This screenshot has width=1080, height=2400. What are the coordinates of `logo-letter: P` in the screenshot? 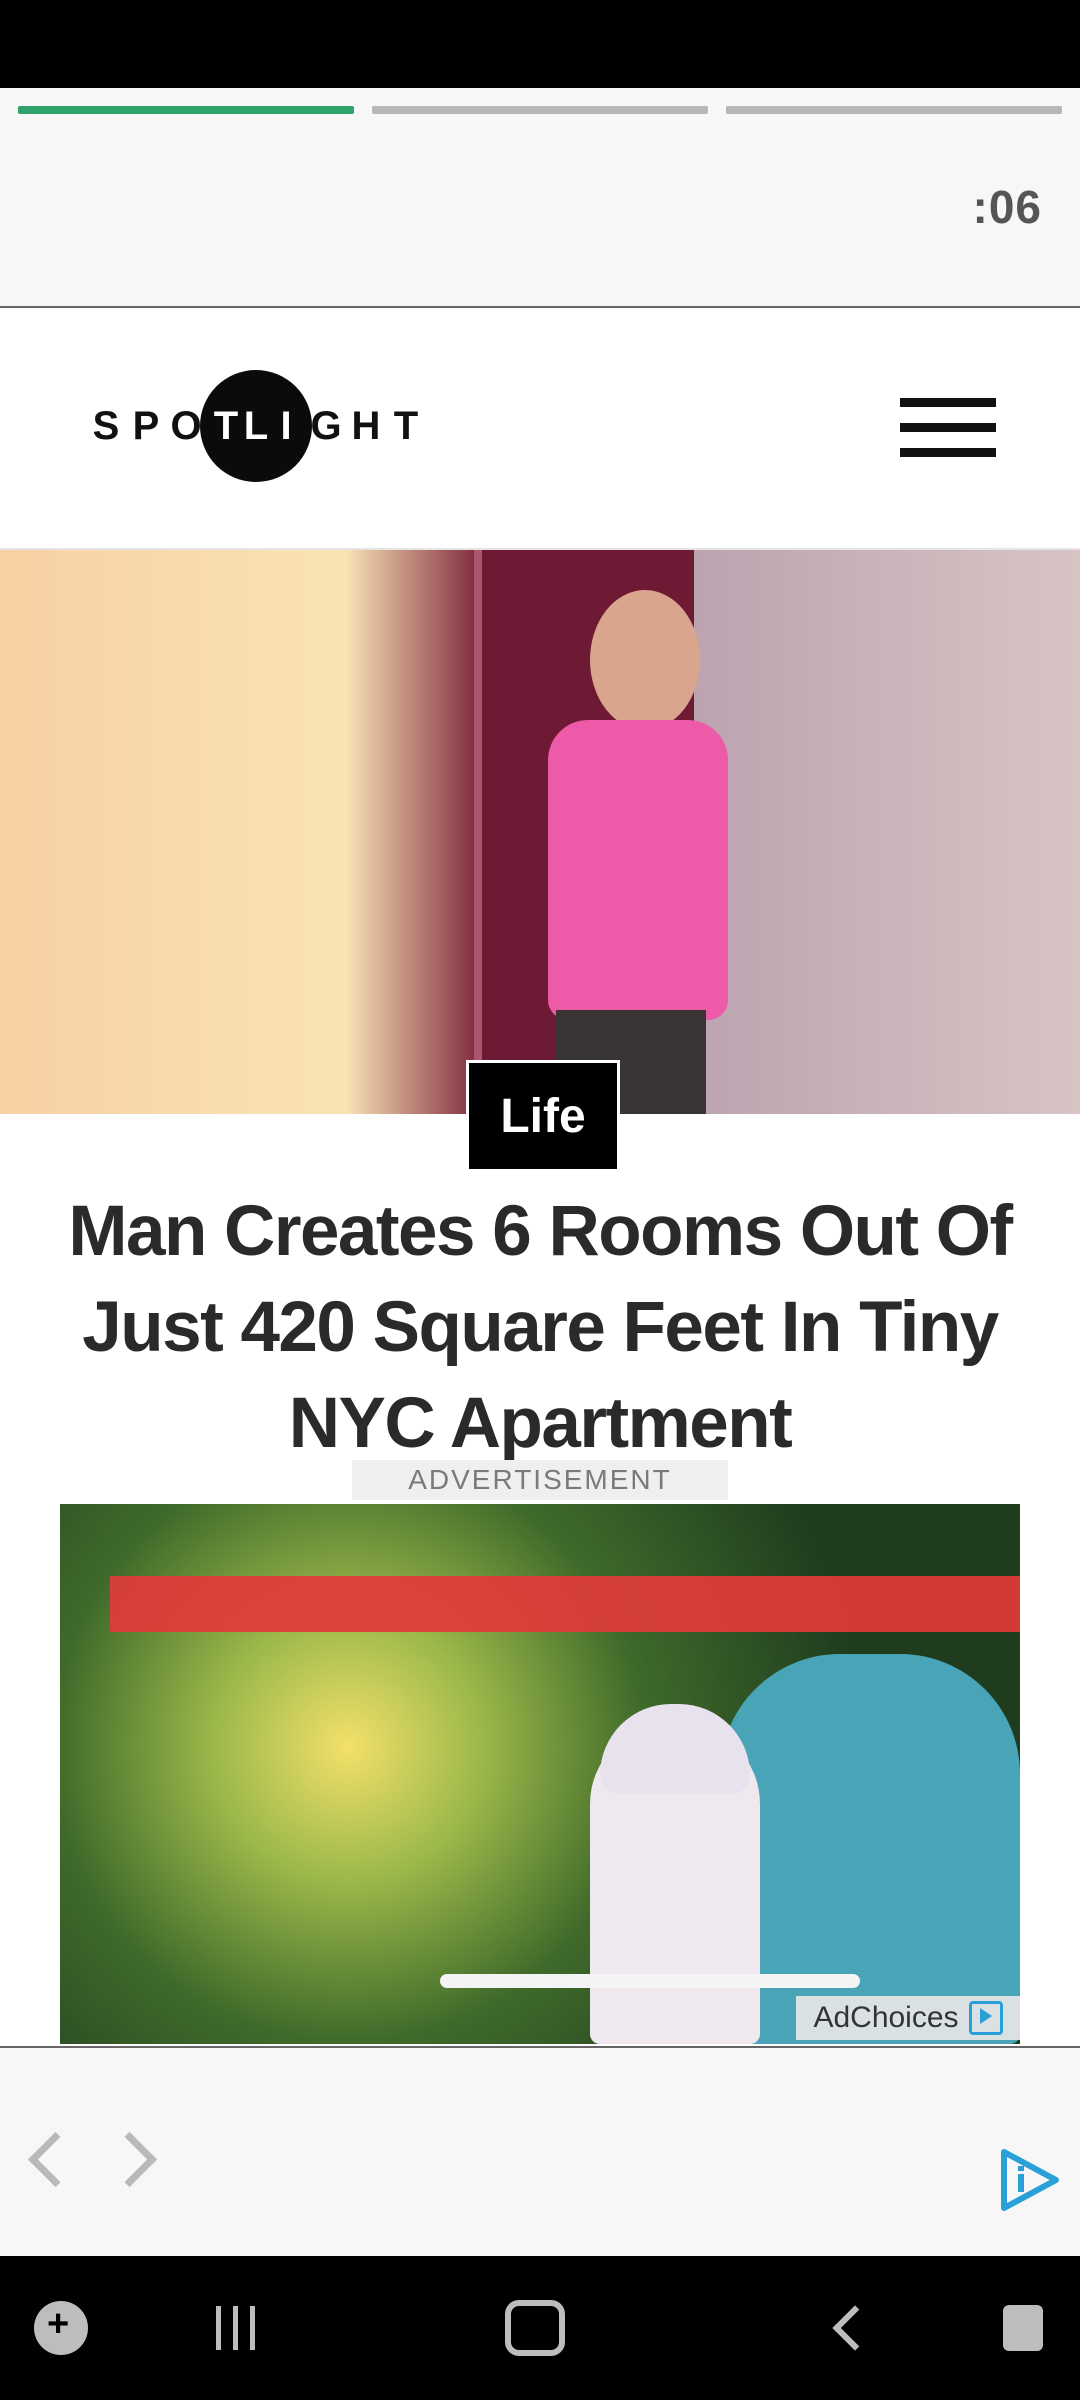 It's located at (146, 425).